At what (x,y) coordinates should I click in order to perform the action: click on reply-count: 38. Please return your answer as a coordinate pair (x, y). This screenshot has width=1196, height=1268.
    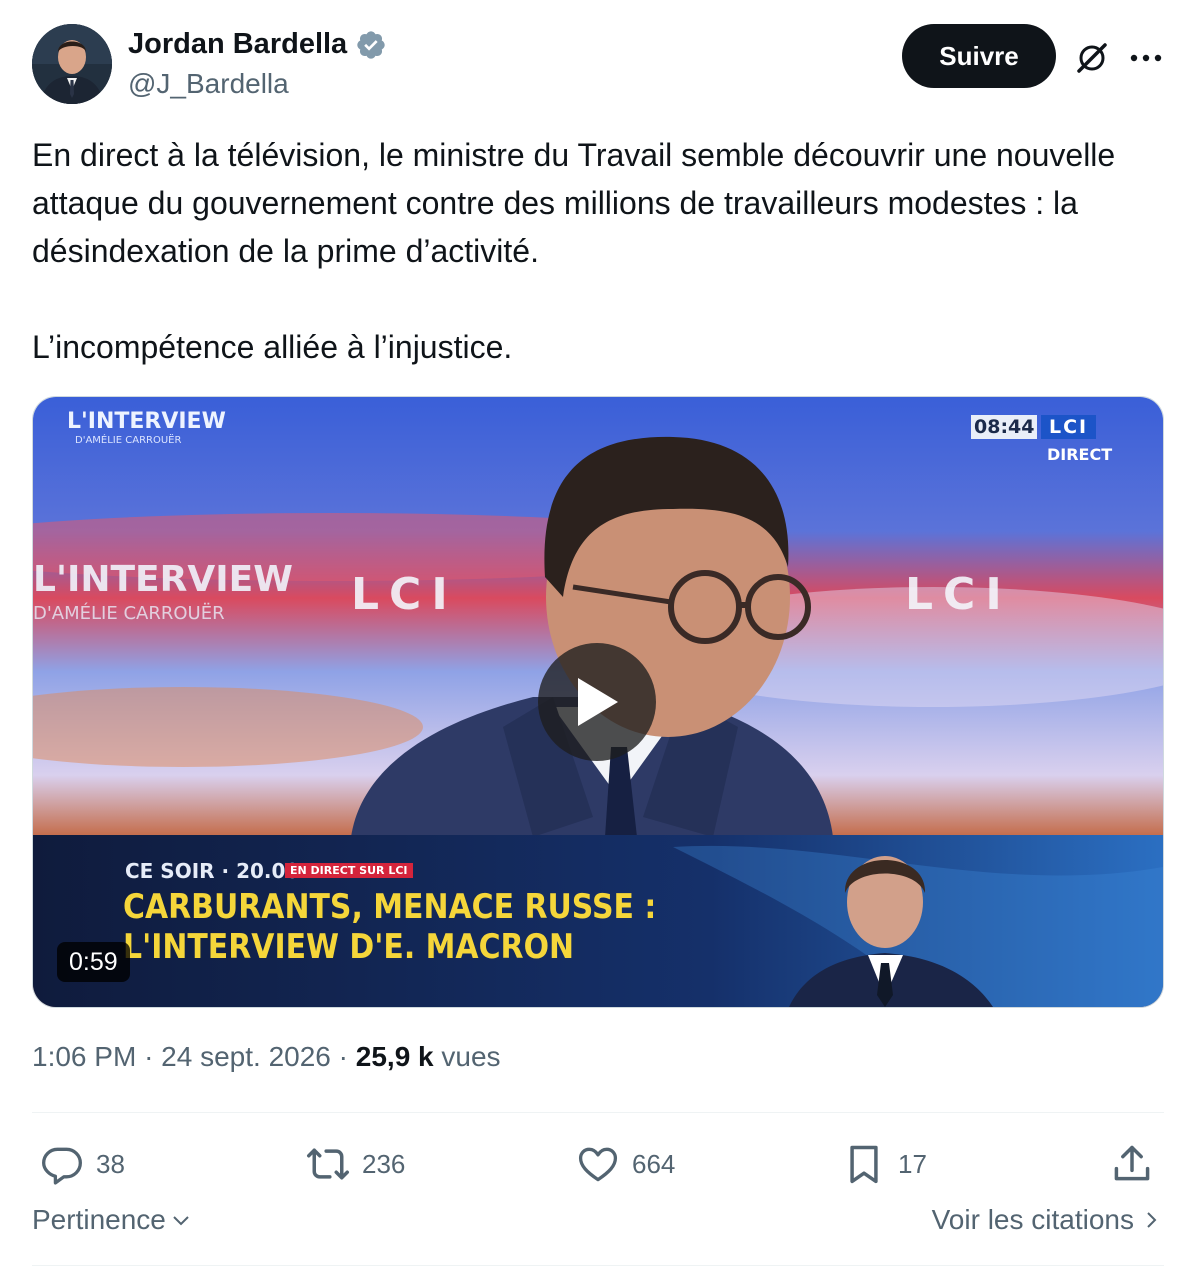
    Looking at the image, I should click on (110, 1163).